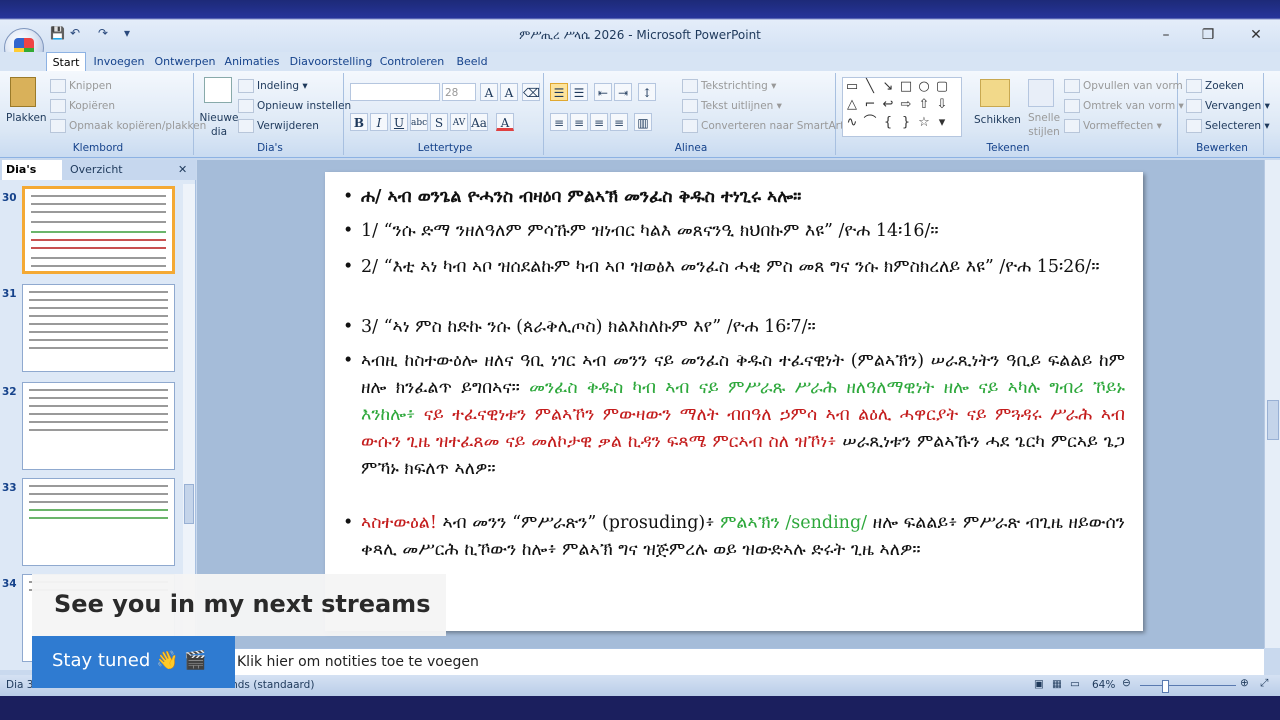  Describe the element at coordinates (505, 122) in the screenshot. I see `font-color-button: A` at that location.